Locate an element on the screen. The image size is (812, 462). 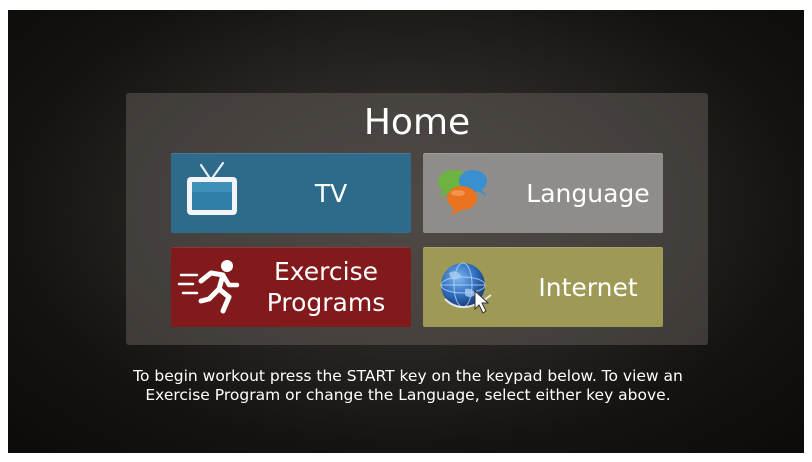
tv-label: TV is located at coordinates (331, 193).